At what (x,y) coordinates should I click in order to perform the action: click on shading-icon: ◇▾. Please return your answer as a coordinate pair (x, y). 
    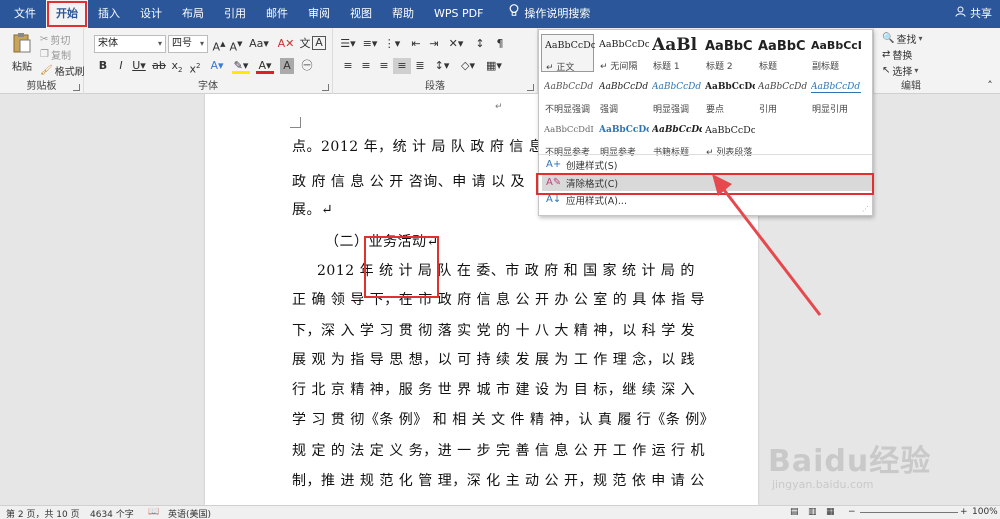
    Looking at the image, I should click on (468, 66).